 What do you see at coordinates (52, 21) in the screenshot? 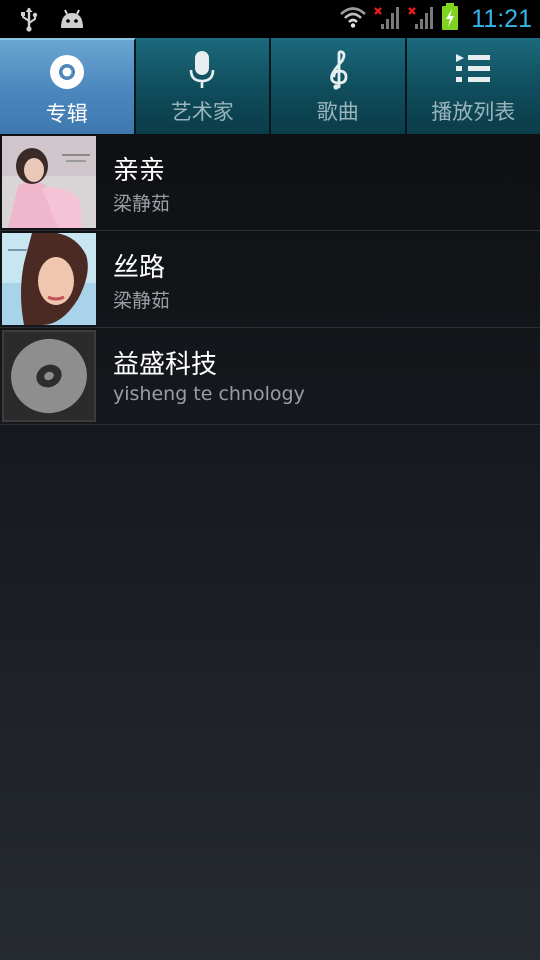
I see `notification-icons` at bounding box center [52, 21].